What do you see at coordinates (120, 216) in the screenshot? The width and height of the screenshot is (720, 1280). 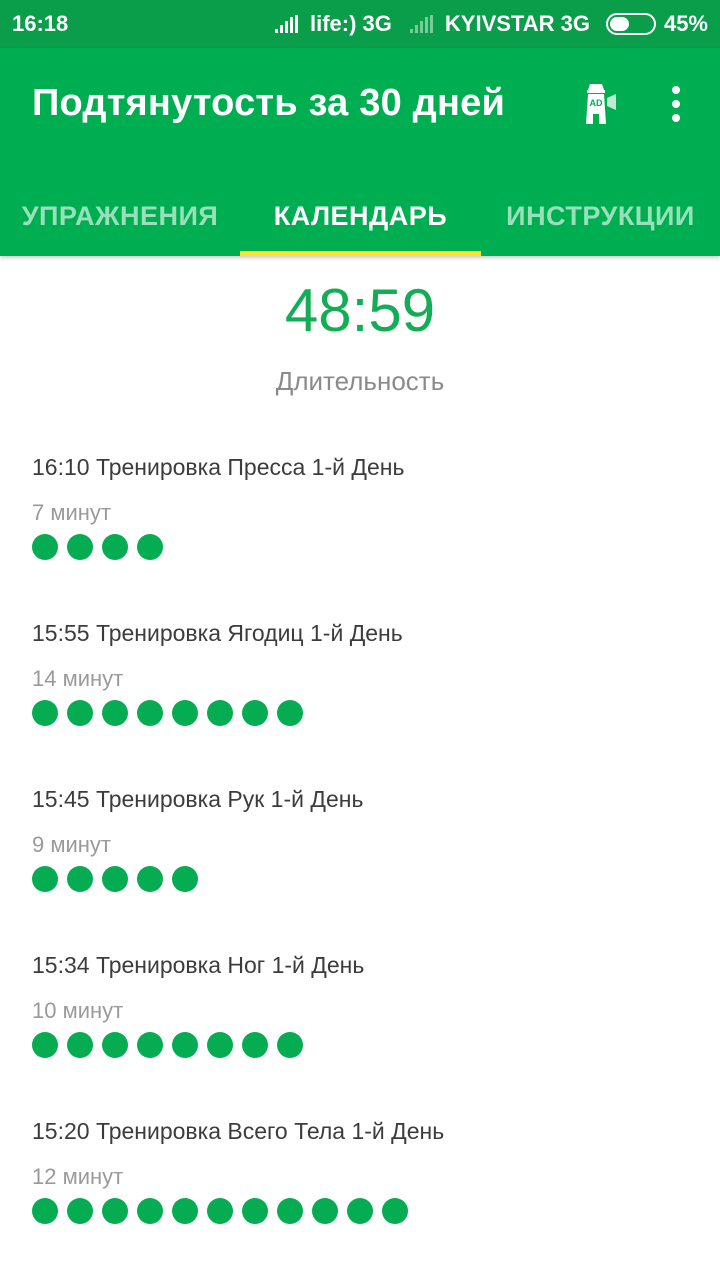 I see `tab-exercises: УПРАЖНЕНИЯ` at bounding box center [120, 216].